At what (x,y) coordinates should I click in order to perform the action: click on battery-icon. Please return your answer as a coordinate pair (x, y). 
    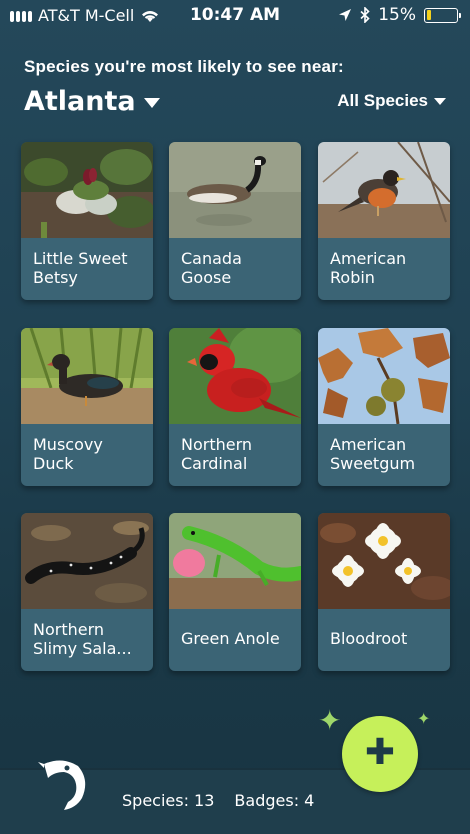
    Looking at the image, I should click on (442, 15).